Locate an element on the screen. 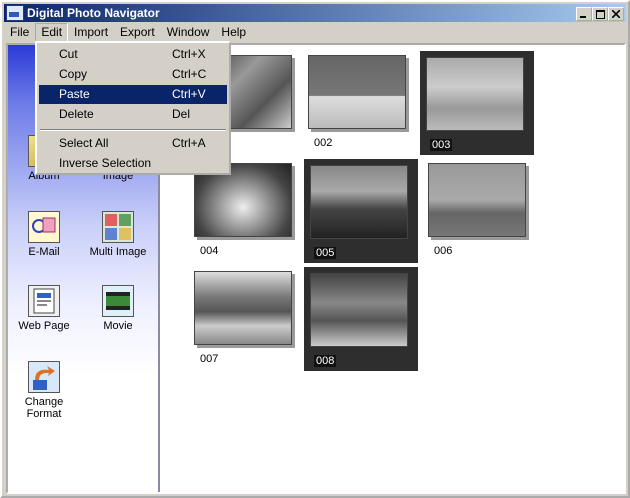 This screenshot has height=498, width=630. sidebar-item-label: Multi Image is located at coordinates (118, 252).